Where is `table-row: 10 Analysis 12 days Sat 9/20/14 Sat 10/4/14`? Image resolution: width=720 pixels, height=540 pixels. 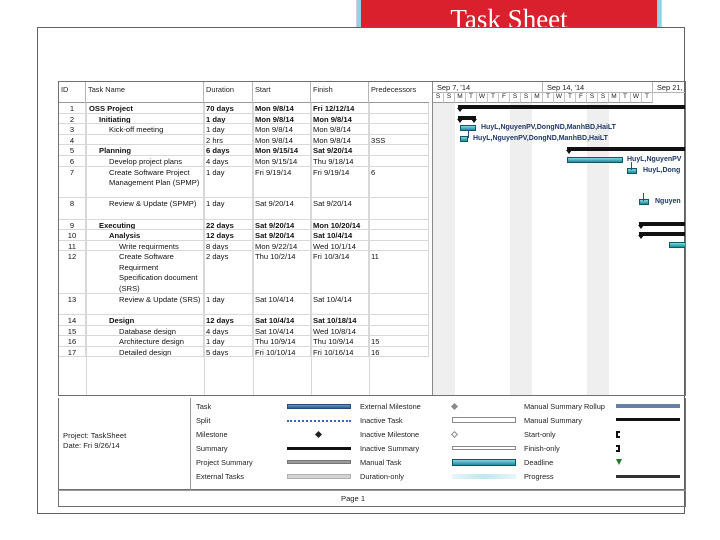 table-row: 10 Analysis 12 days Sat 9/20/14 Sat 10/4/14 is located at coordinates (244, 235).